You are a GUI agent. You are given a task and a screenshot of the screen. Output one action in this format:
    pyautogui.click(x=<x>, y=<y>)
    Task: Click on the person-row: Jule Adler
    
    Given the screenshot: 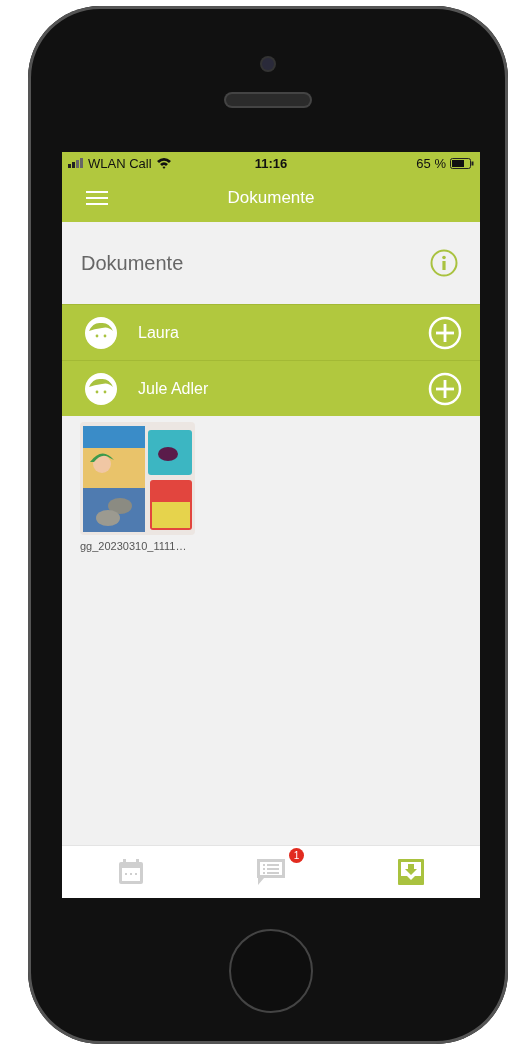 What is the action you would take?
    pyautogui.click(x=271, y=388)
    